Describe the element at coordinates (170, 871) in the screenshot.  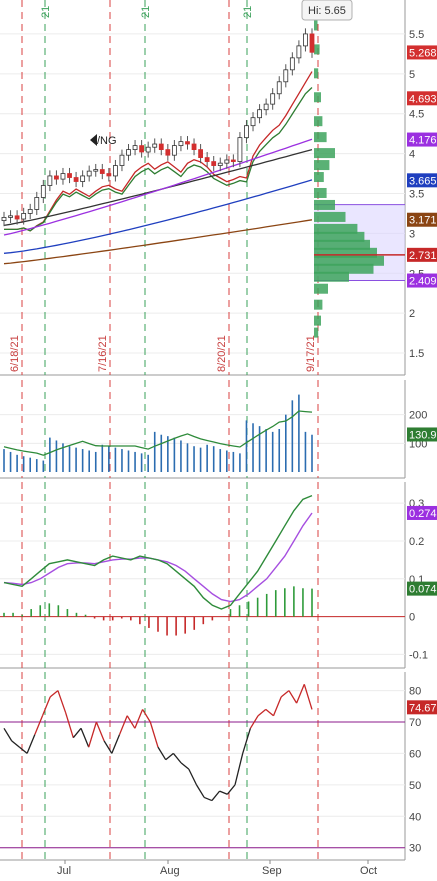
I see `x-tick-label: Aug` at that location.